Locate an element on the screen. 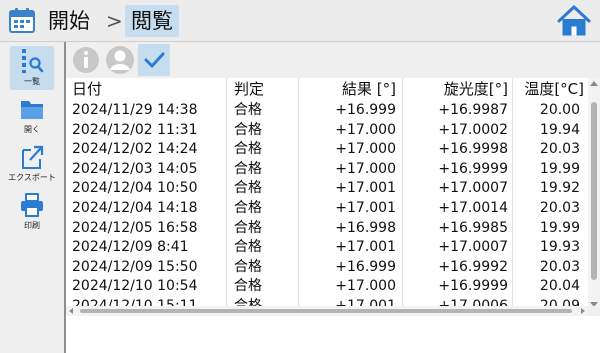 This screenshot has height=353, width=600. cell-date: 2024/12/04 10:50 is located at coordinates (135, 188).